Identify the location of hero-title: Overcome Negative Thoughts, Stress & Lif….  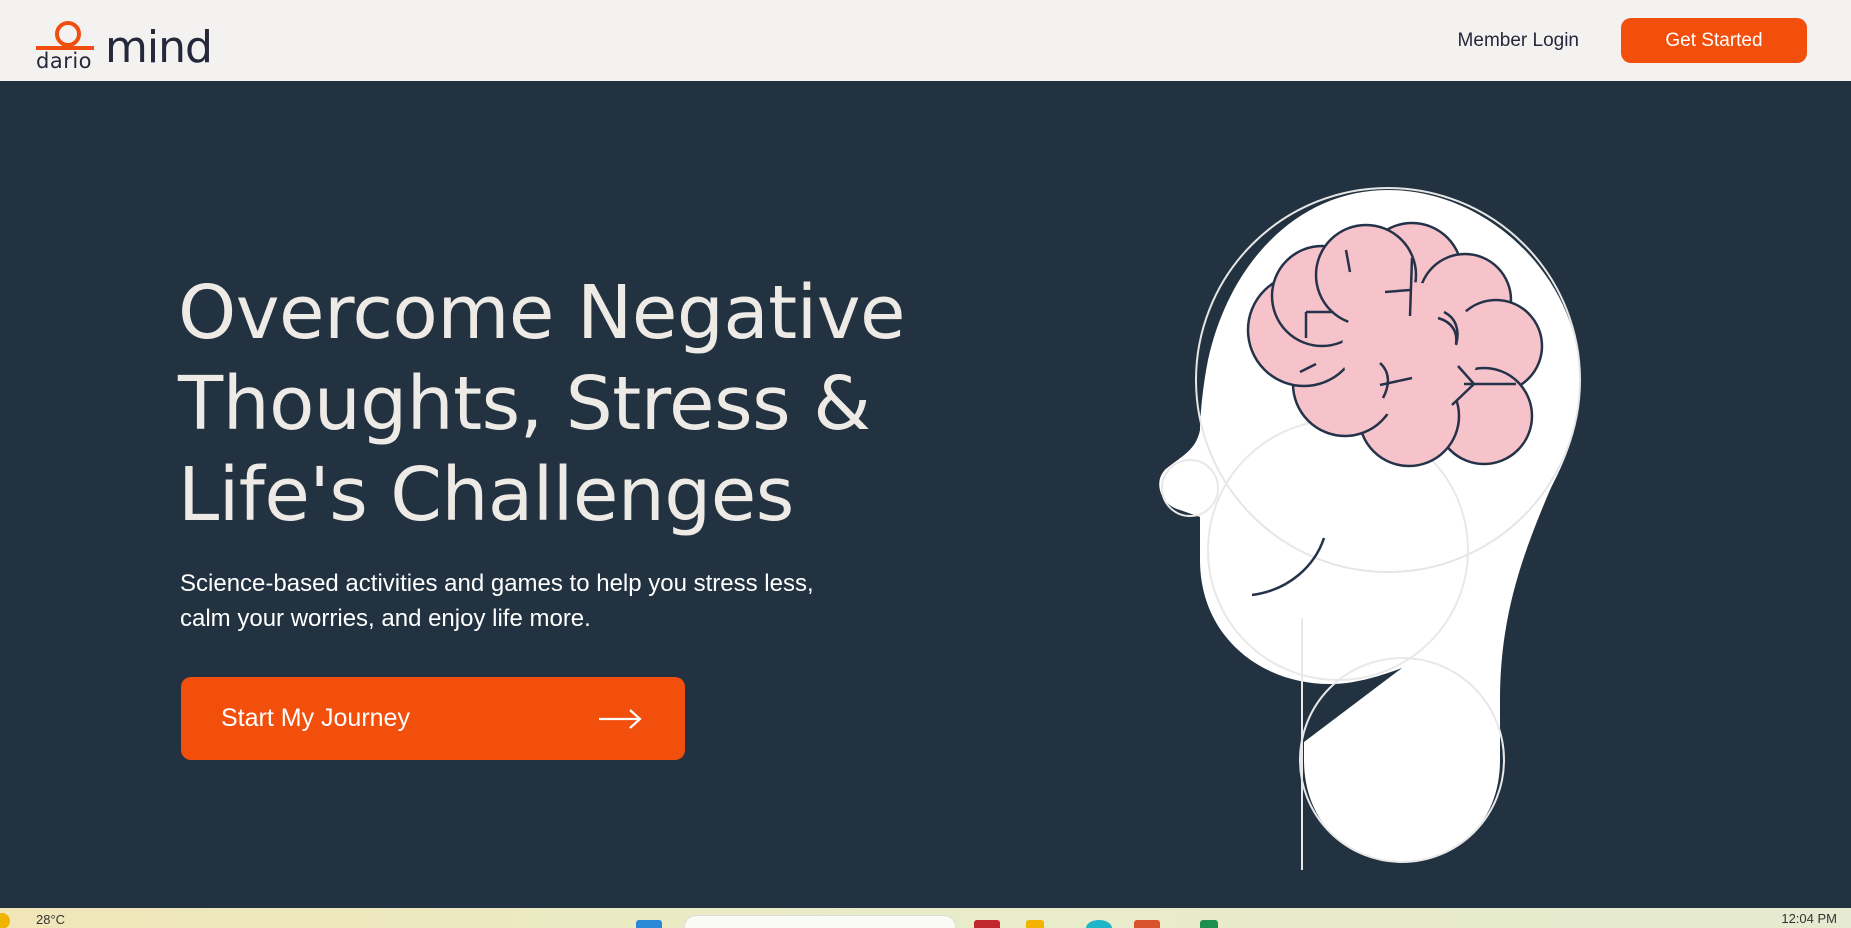
(578, 404).